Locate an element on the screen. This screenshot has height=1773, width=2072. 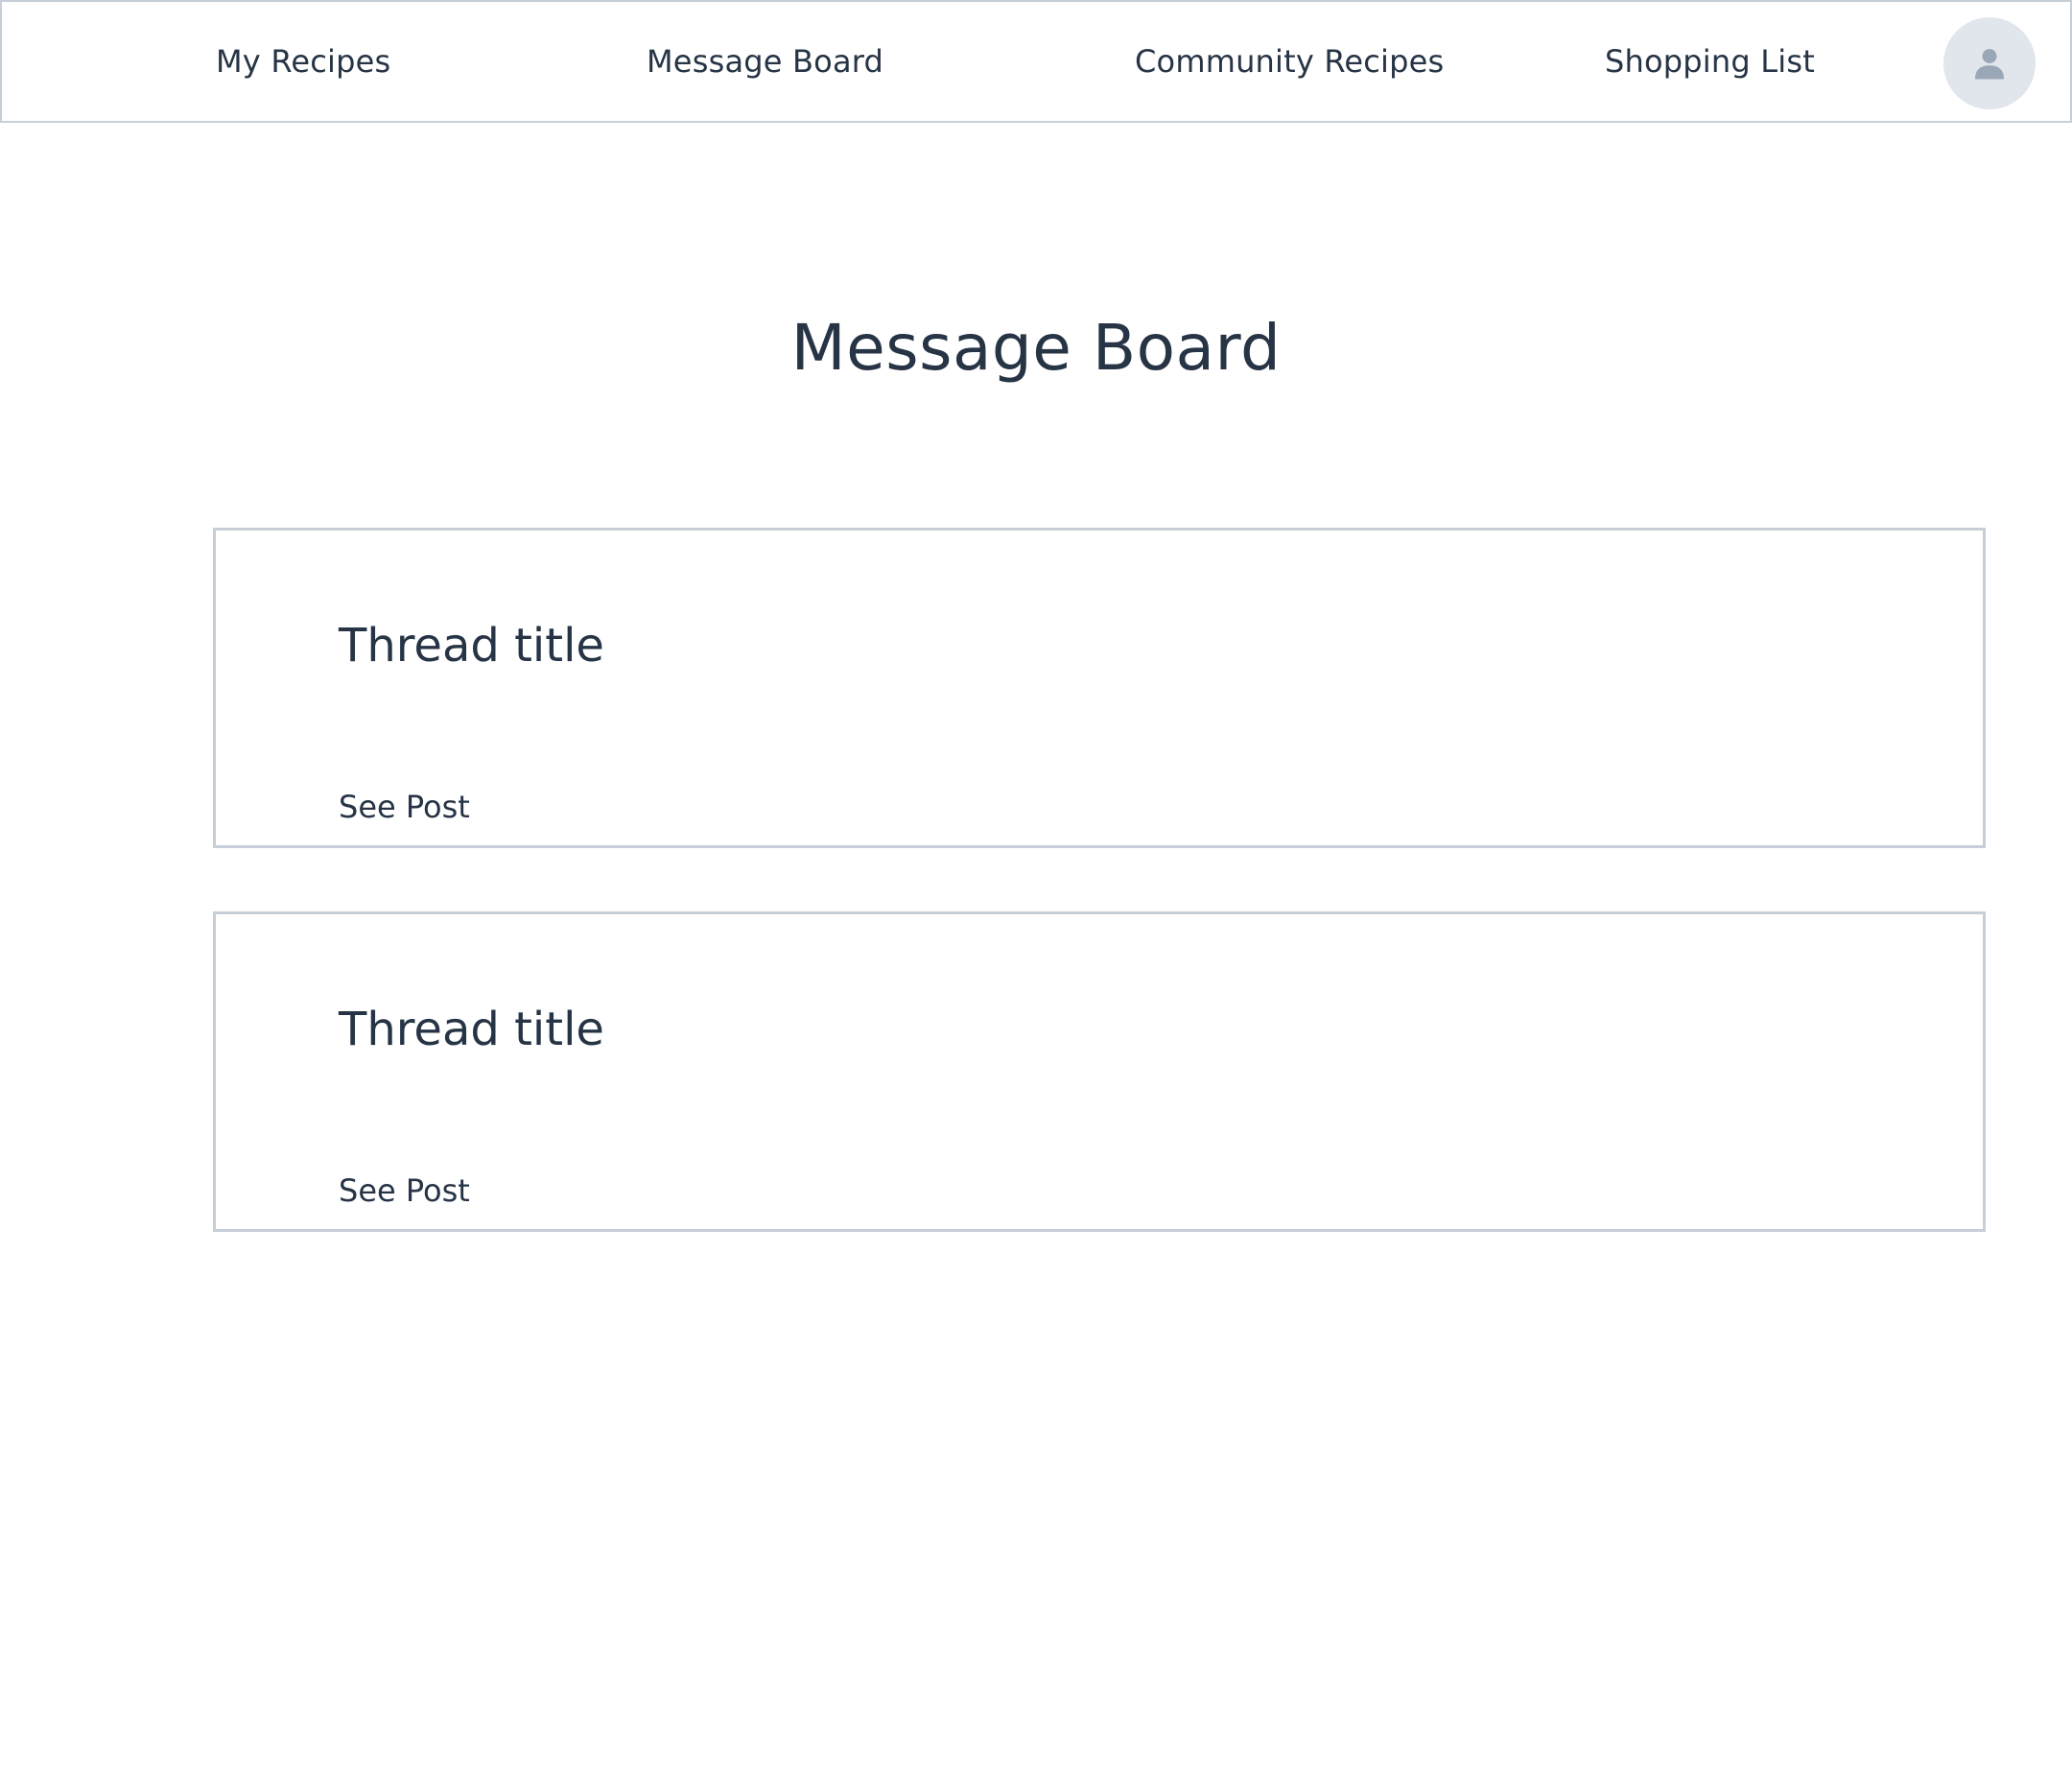
user-icon is located at coordinates (1989, 64).